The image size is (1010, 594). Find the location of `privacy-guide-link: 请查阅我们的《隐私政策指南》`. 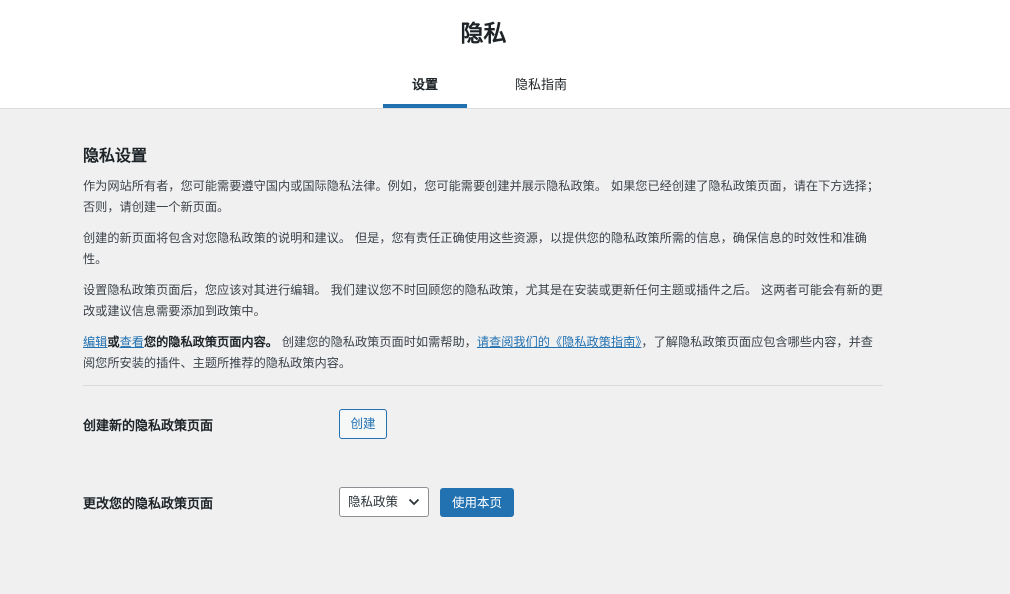

privacy-guide-link: 请查阅我们的《隐私政策指南》 is located at coordinates (559, 342).